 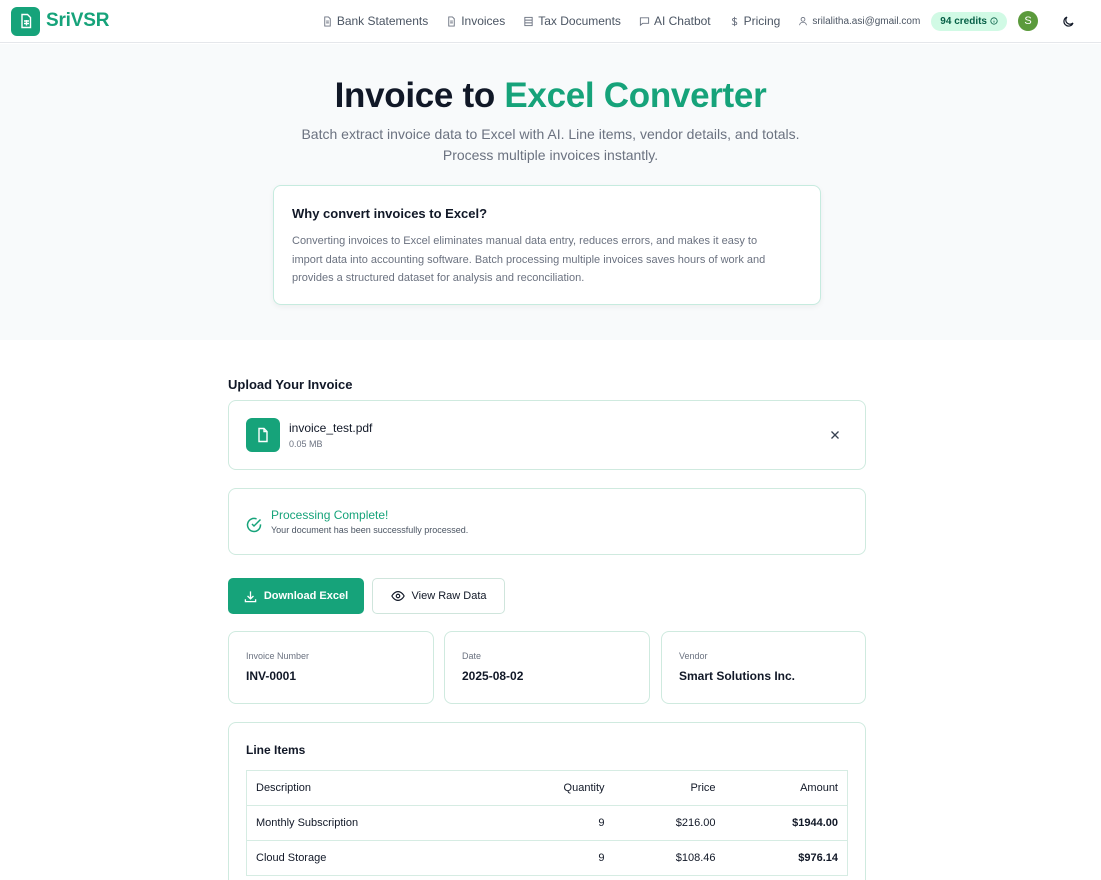 What do you see at coordinates (331, 667) in the screenshot?
I see `invoice-number-card: Invoice Number INV-0001` at bounding box center [331, 667].